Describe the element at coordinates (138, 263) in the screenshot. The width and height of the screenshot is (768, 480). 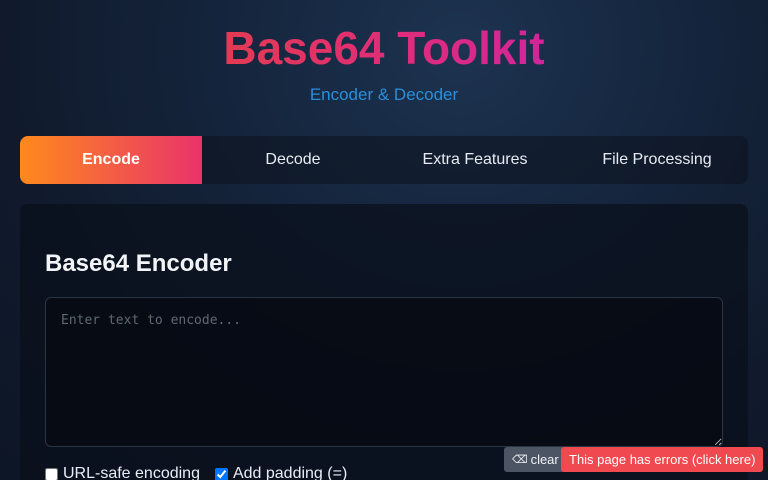
I see `encoder-title: Base64 Encoder` at that location.